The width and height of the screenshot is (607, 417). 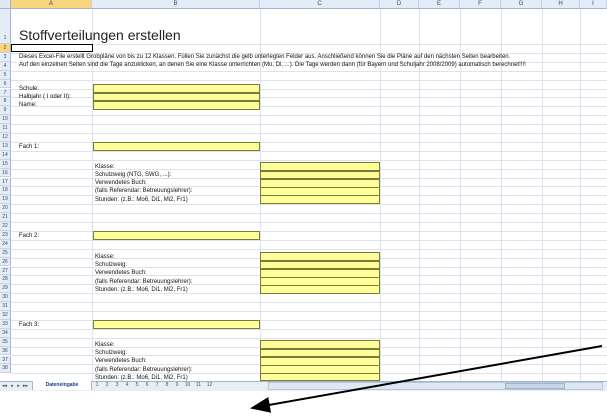 What do you see at coordinates (5, 333) in the screenshot?
I see `row-header: 34` at bounding box center [5, 333].